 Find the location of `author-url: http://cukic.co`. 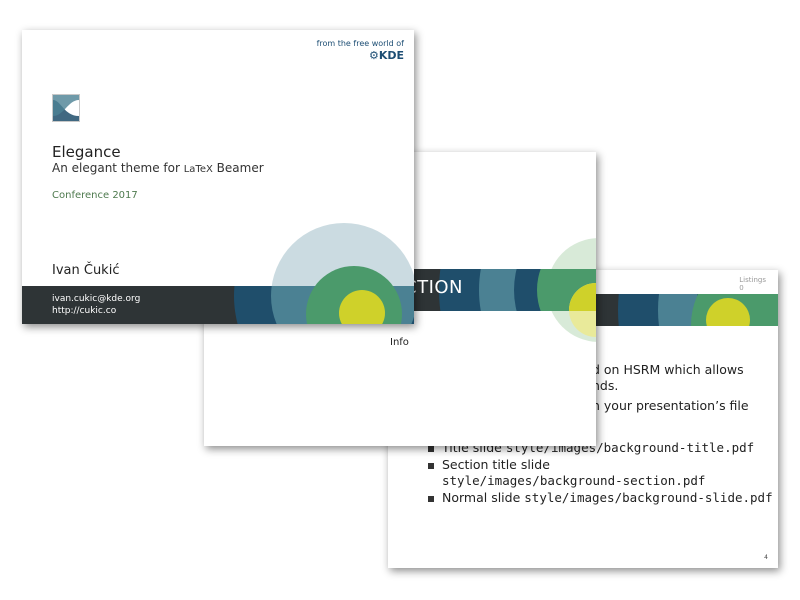

author-url: http://cukic.co is located at coordinates (84, 311).